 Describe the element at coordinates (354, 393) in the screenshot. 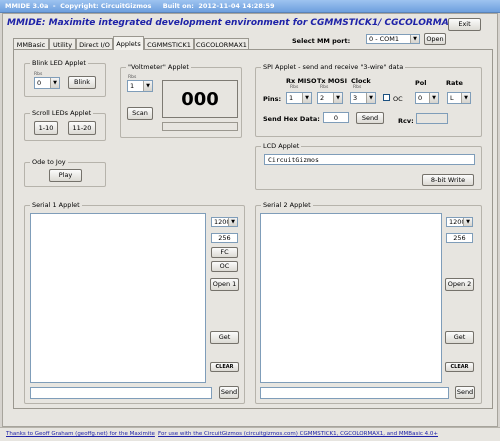

I see `serial2-send-input` at that location.